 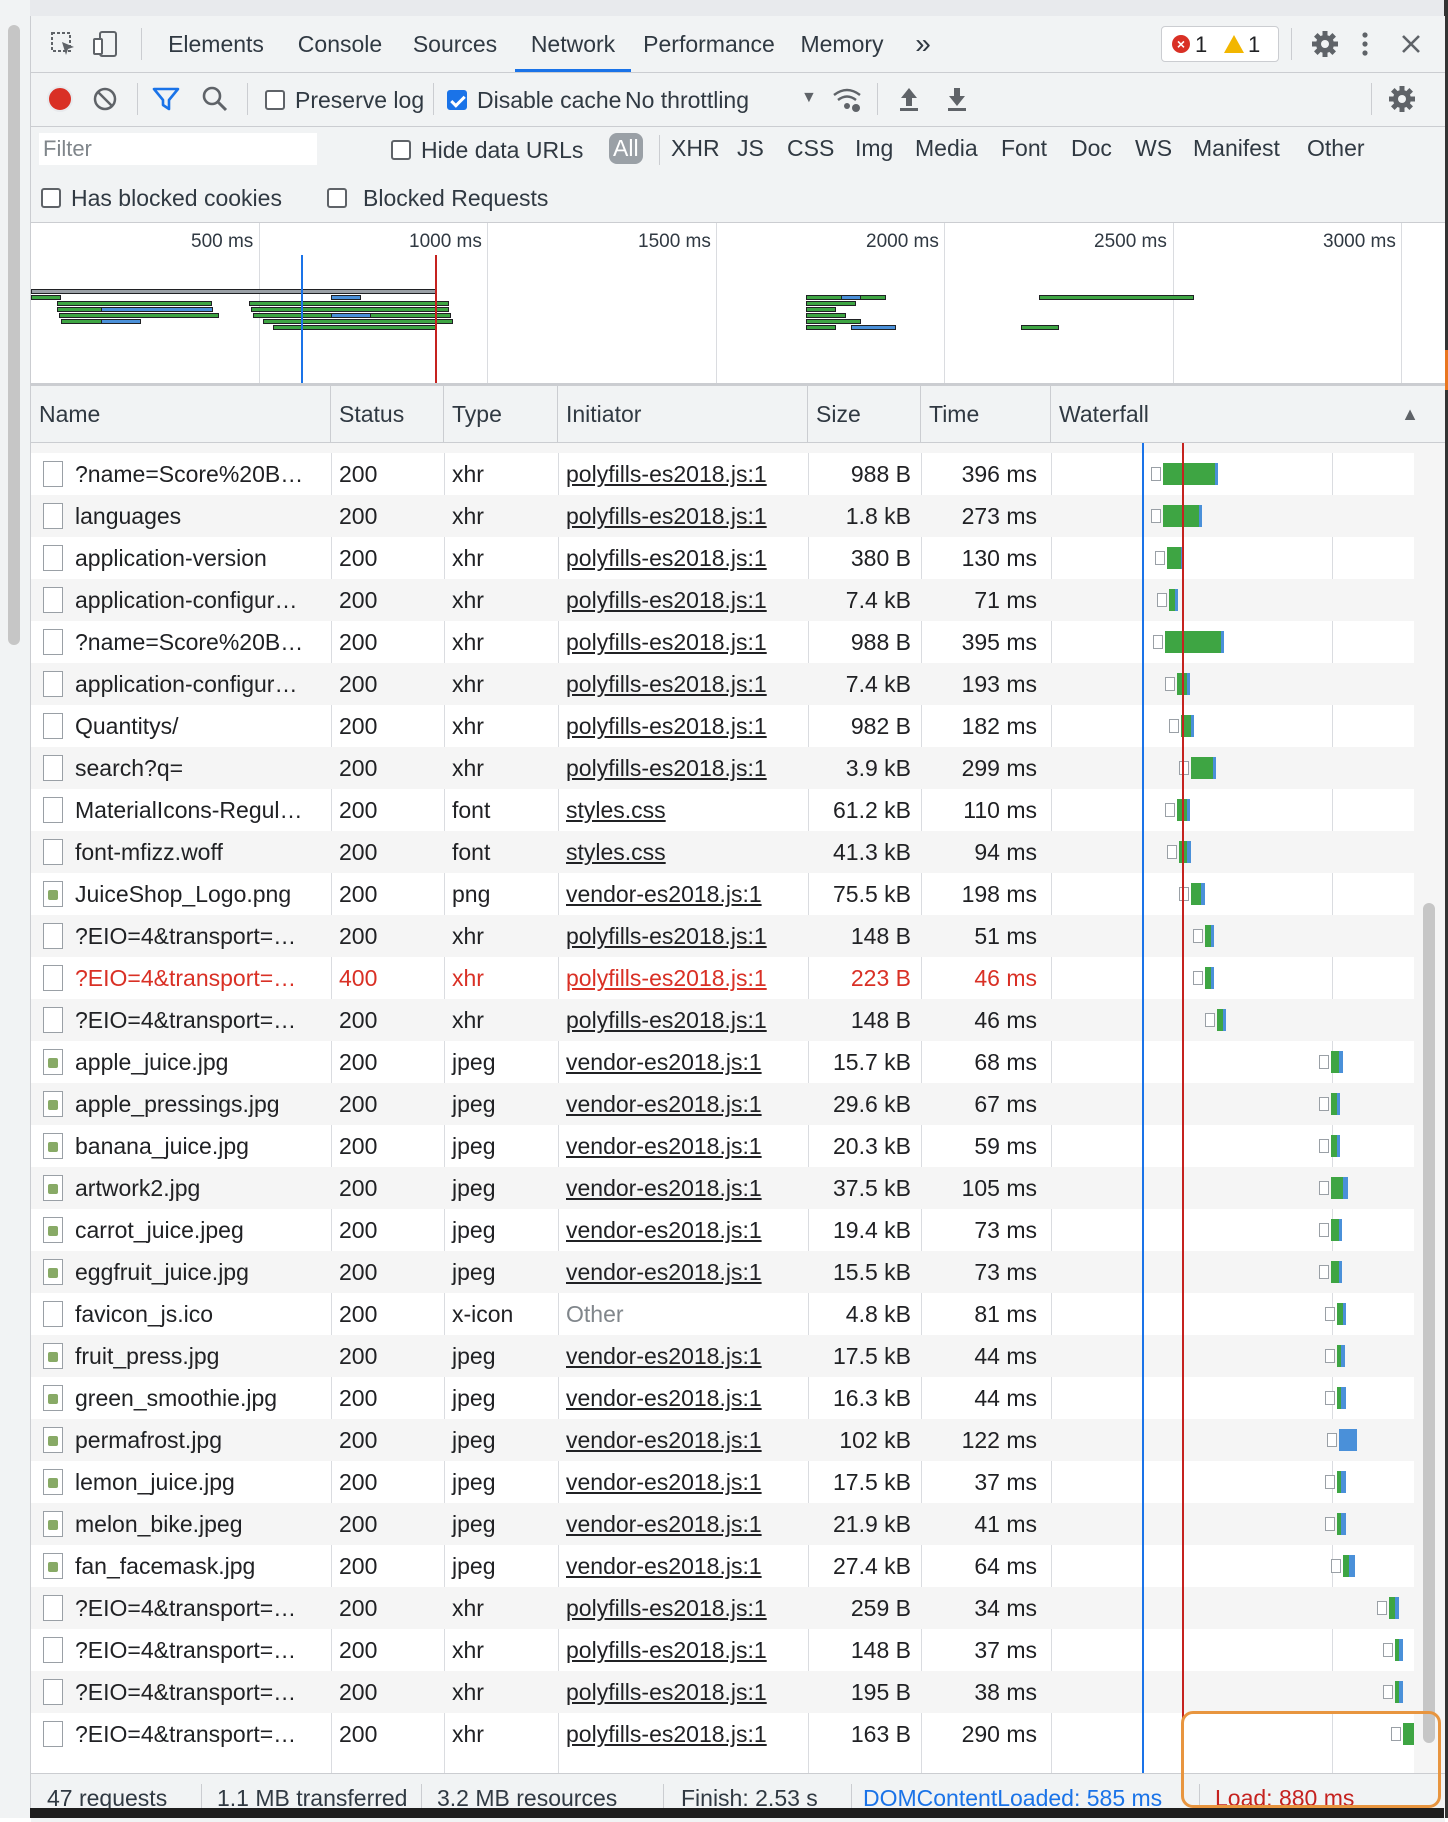 What do you see at coordinates (923, 44) in the screenshot?
I see `more-tabs-button: »` at bounding box center [923, 44].